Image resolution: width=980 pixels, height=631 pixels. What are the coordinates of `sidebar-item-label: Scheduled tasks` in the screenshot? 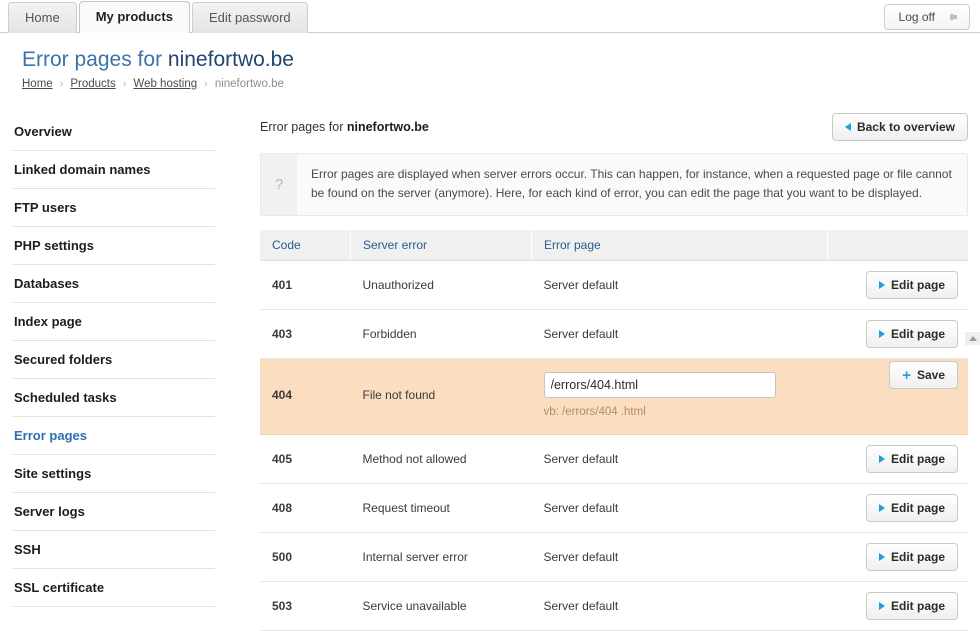 It's located at (65, 397).